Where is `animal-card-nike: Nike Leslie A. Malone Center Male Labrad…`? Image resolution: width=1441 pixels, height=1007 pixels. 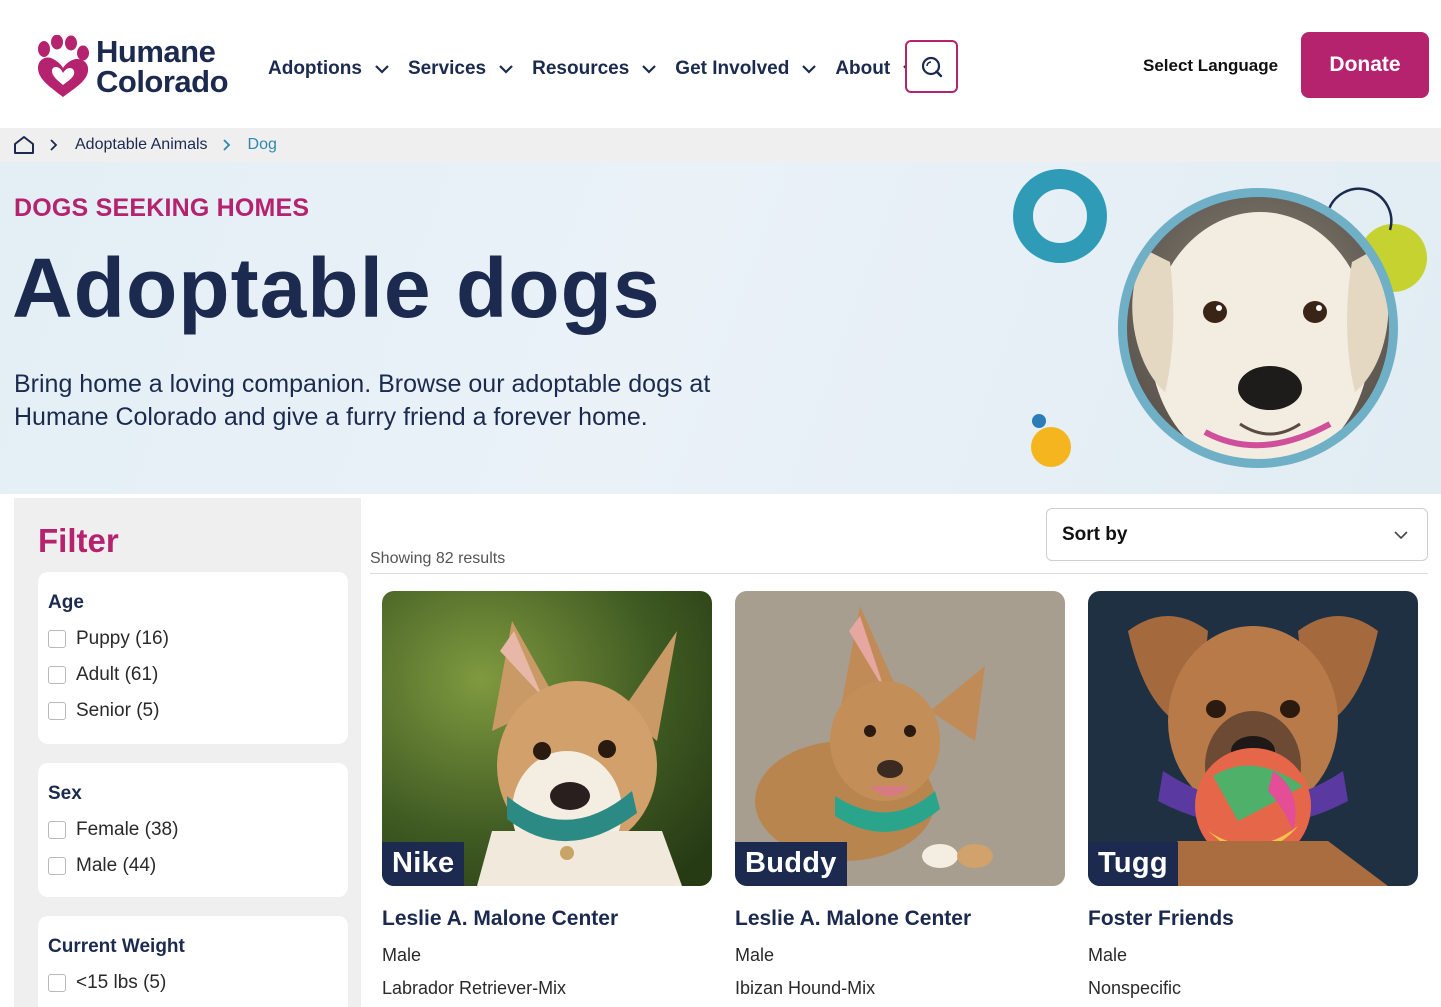 animal-card-nike: Nike Leslie A. Malone Center Male Labrad… is located at coordinates (547, 794).